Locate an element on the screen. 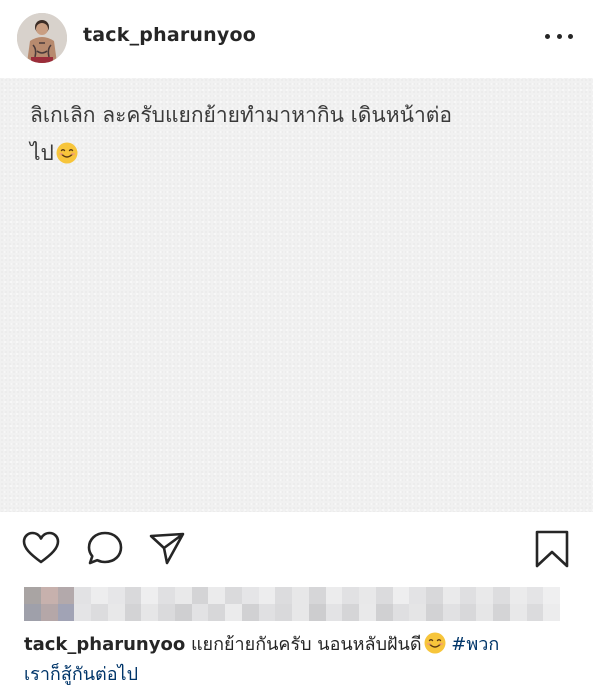 The image size is (593, 696). caption-username: tack_pharunyoo is located at coordinates (104, 644).